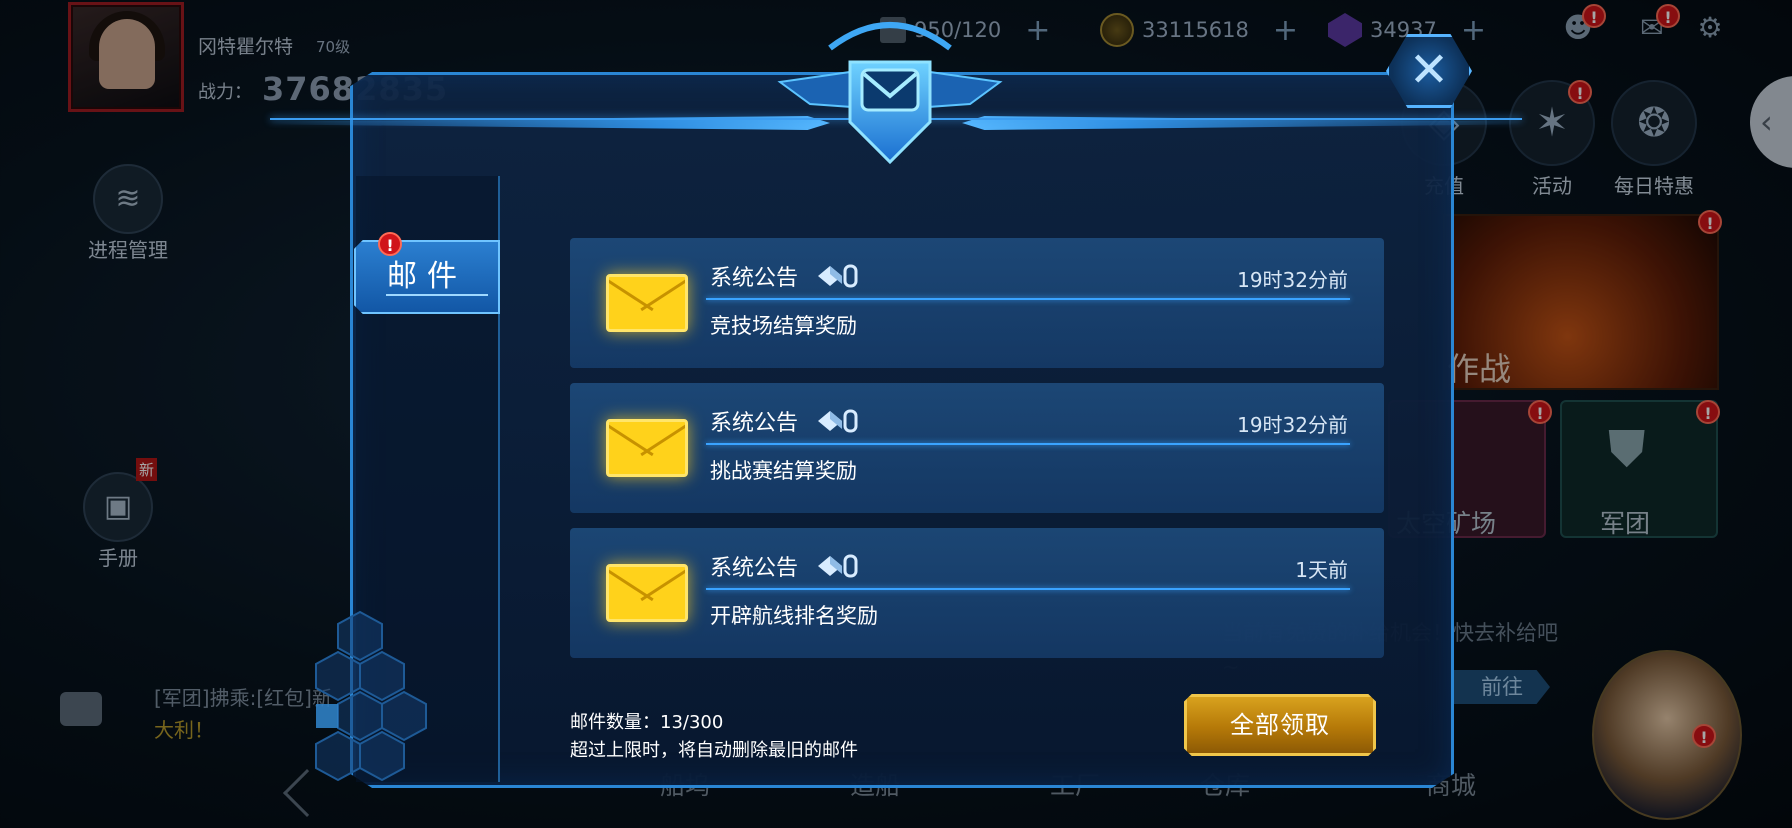 The height and width of the screenshot is (828, 1792). What do you see at coordinates (371, 696) in the screenshot?
I see `hexagon-decoration` at bounding box center [371, 696].